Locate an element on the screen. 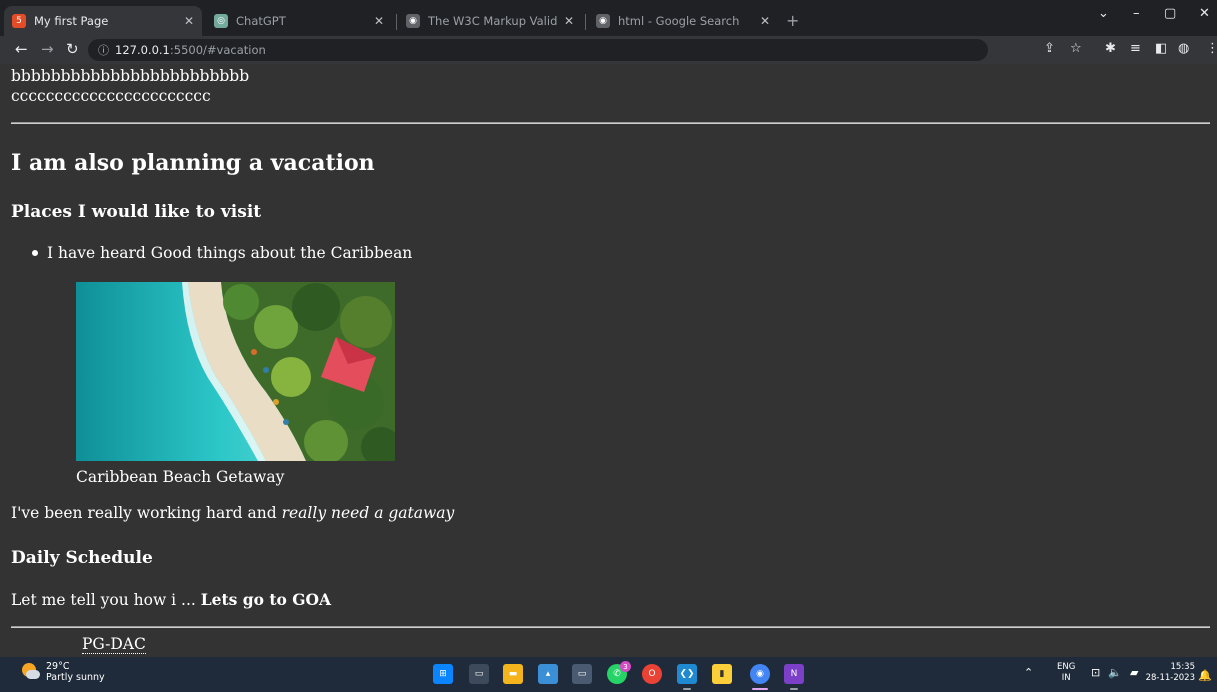 This screenshot has width=1217, height=692. paragraph-goa: Let me tell you how i ... Lets go to GOA is located at coordinates (171, 599).